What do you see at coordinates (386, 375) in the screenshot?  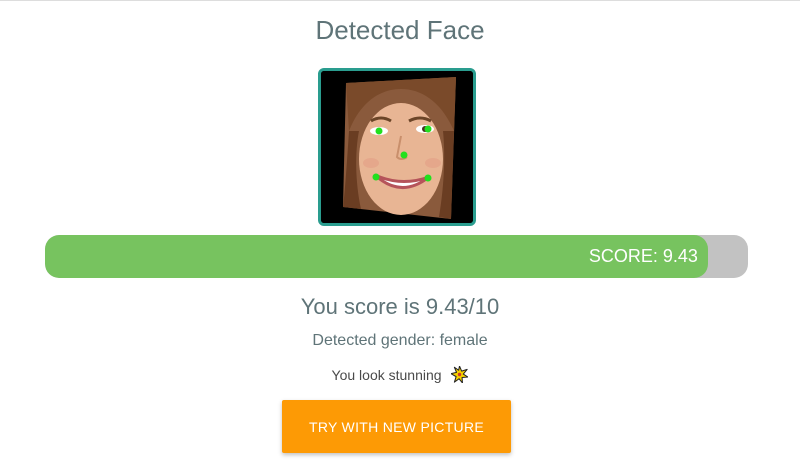 I see `compliment-text: You look stunning` at bounding box center [386, 375].